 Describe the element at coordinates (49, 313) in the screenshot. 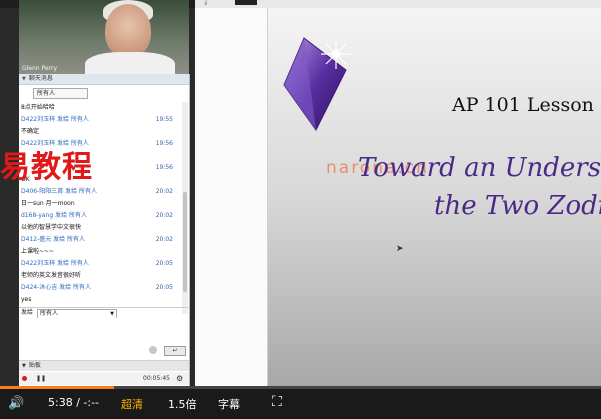

I see `send-target-value: 所有人` at that location.